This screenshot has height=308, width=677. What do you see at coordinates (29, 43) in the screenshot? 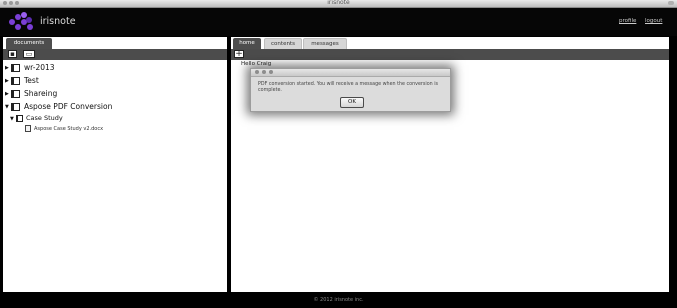
I see `tab-documents: documents` at bounding box center [29, 43].